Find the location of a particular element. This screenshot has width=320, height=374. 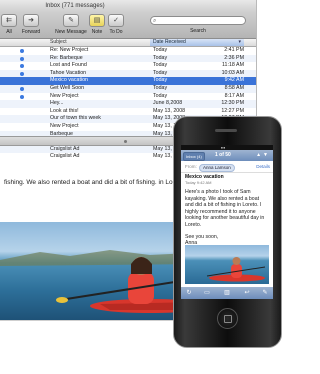

mail-date: Today 9:42 AM is located at coordinates (198, 182).